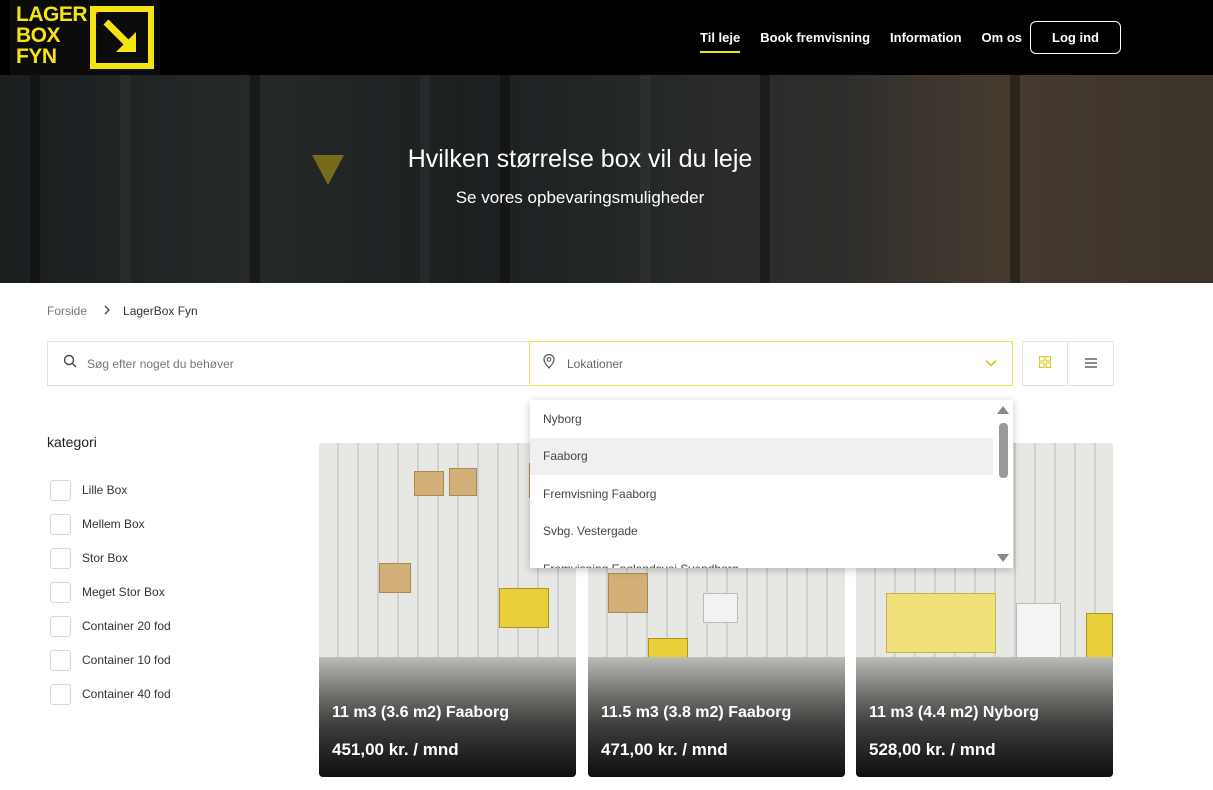 The height and width of the screenshot is (790, 1213). Describe the element at coordinates (761, 419) in the screenshot. I see `location-option-nyborg: Nyborg` at that location.